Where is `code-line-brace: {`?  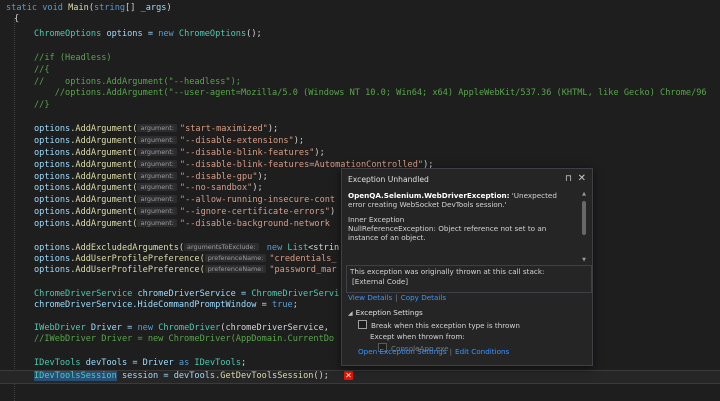
code-line-brace: { is located at coordinates (17, 19).